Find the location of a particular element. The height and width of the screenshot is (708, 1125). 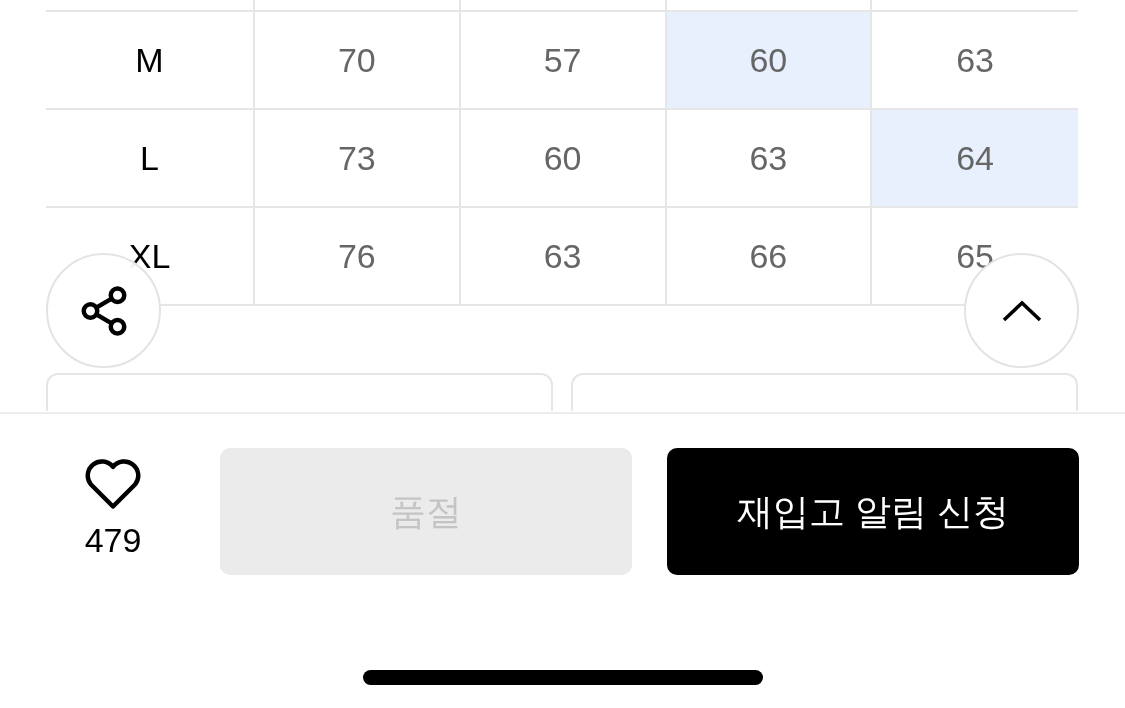

table-cell: 73 is located at coordinates (358, 159).